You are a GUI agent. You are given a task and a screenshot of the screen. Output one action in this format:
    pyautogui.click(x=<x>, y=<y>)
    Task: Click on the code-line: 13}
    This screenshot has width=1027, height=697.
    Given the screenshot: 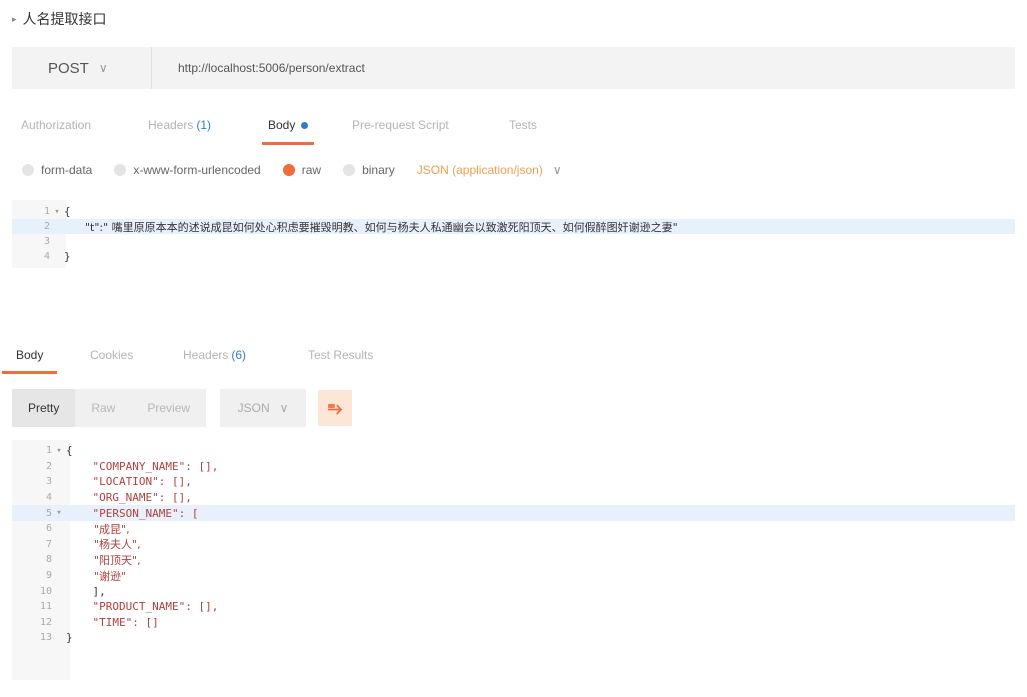 What is the action you would take?
    pyautogui.click(x=513, y=638)
    